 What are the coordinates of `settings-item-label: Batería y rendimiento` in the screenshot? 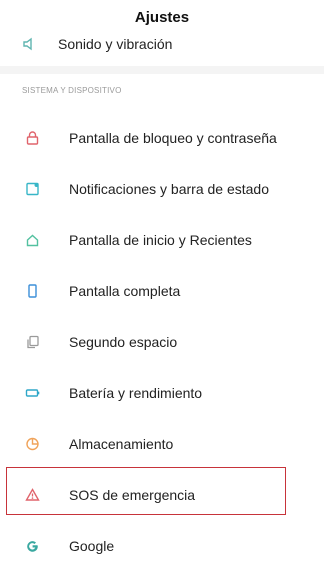 It's located at (136, 392).